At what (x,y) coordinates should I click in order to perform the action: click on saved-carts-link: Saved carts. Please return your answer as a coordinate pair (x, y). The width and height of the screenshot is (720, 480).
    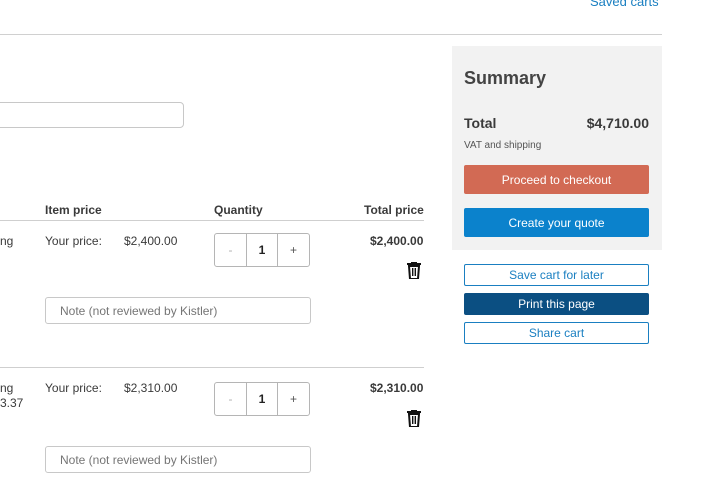
    Looking at the image, I should click on (624, 4).